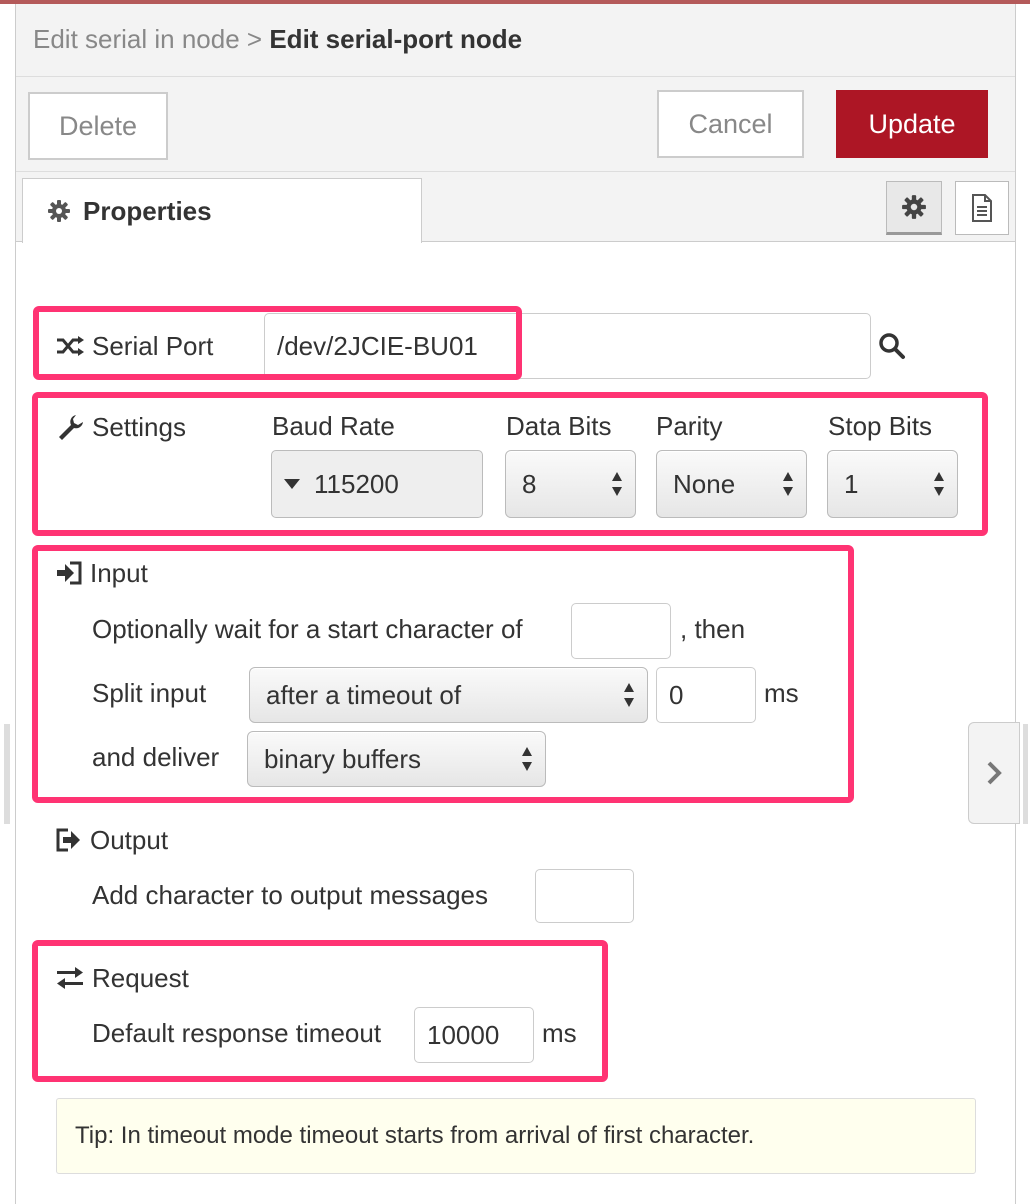 This screenshot has height=1204, width=1030. What do you see at coordinates (570, 484) in the screenshot?
I see `data-bits-select: 8` at bounding box center [570, 484].